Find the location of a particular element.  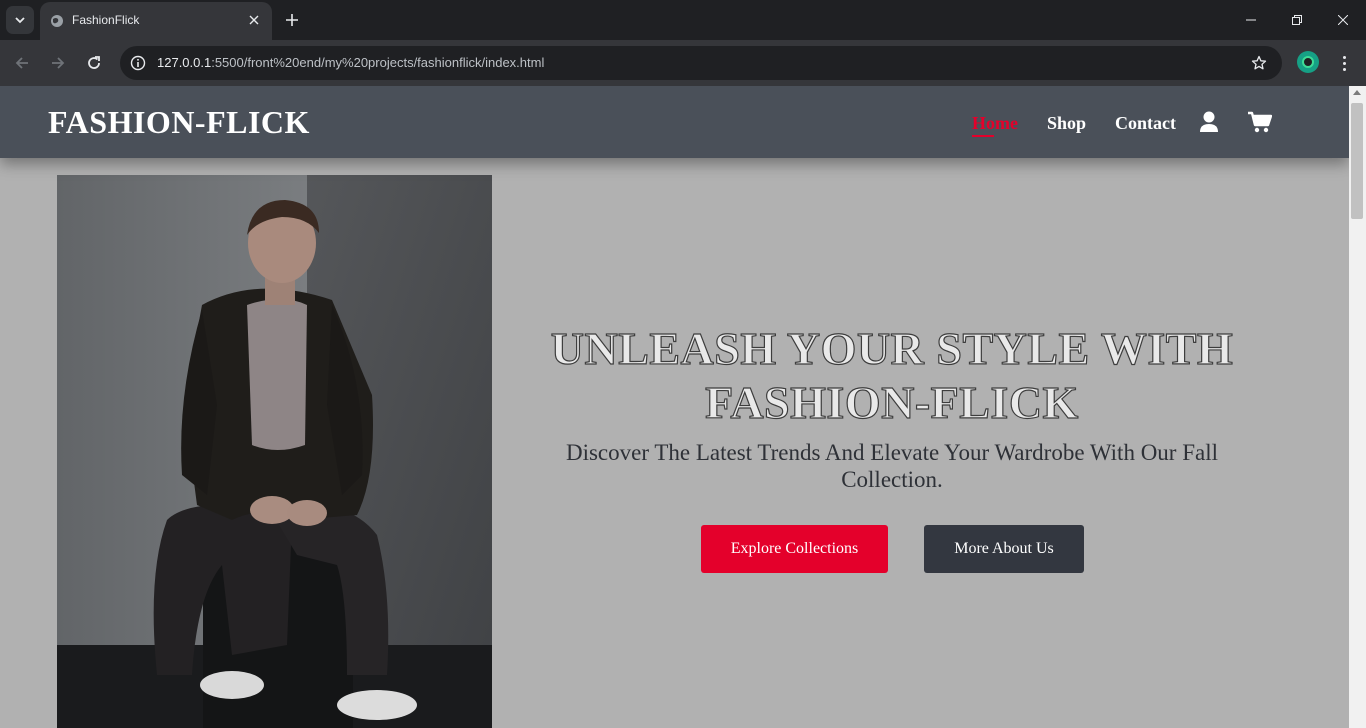

tab-search-button is located at coordinates (20, 20).